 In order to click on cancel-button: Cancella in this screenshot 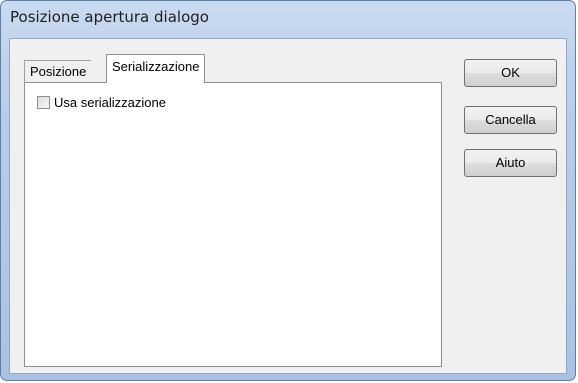, I will do `click(510, 120)`.